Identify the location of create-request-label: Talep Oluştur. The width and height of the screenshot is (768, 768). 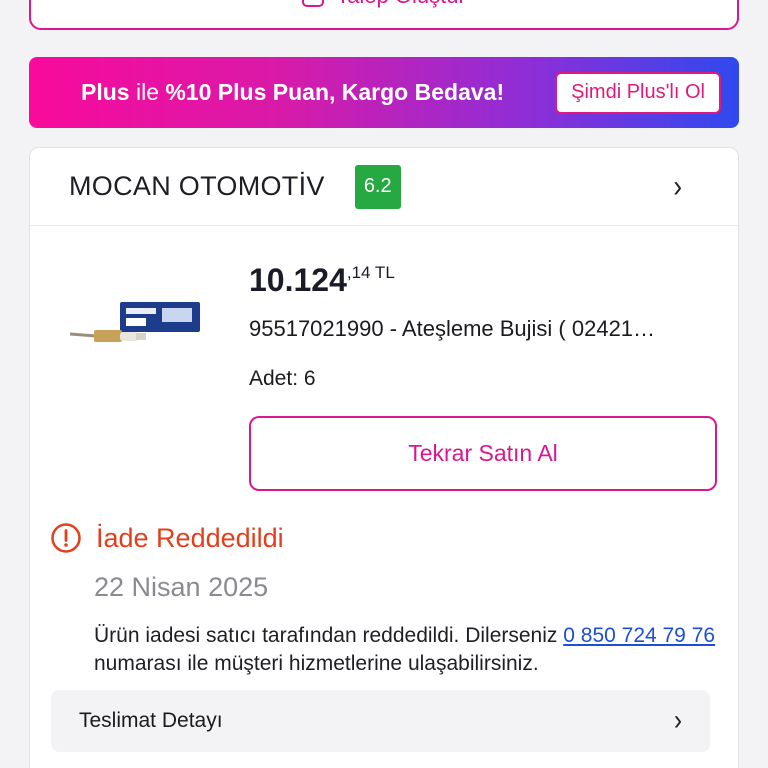
(401, 4).